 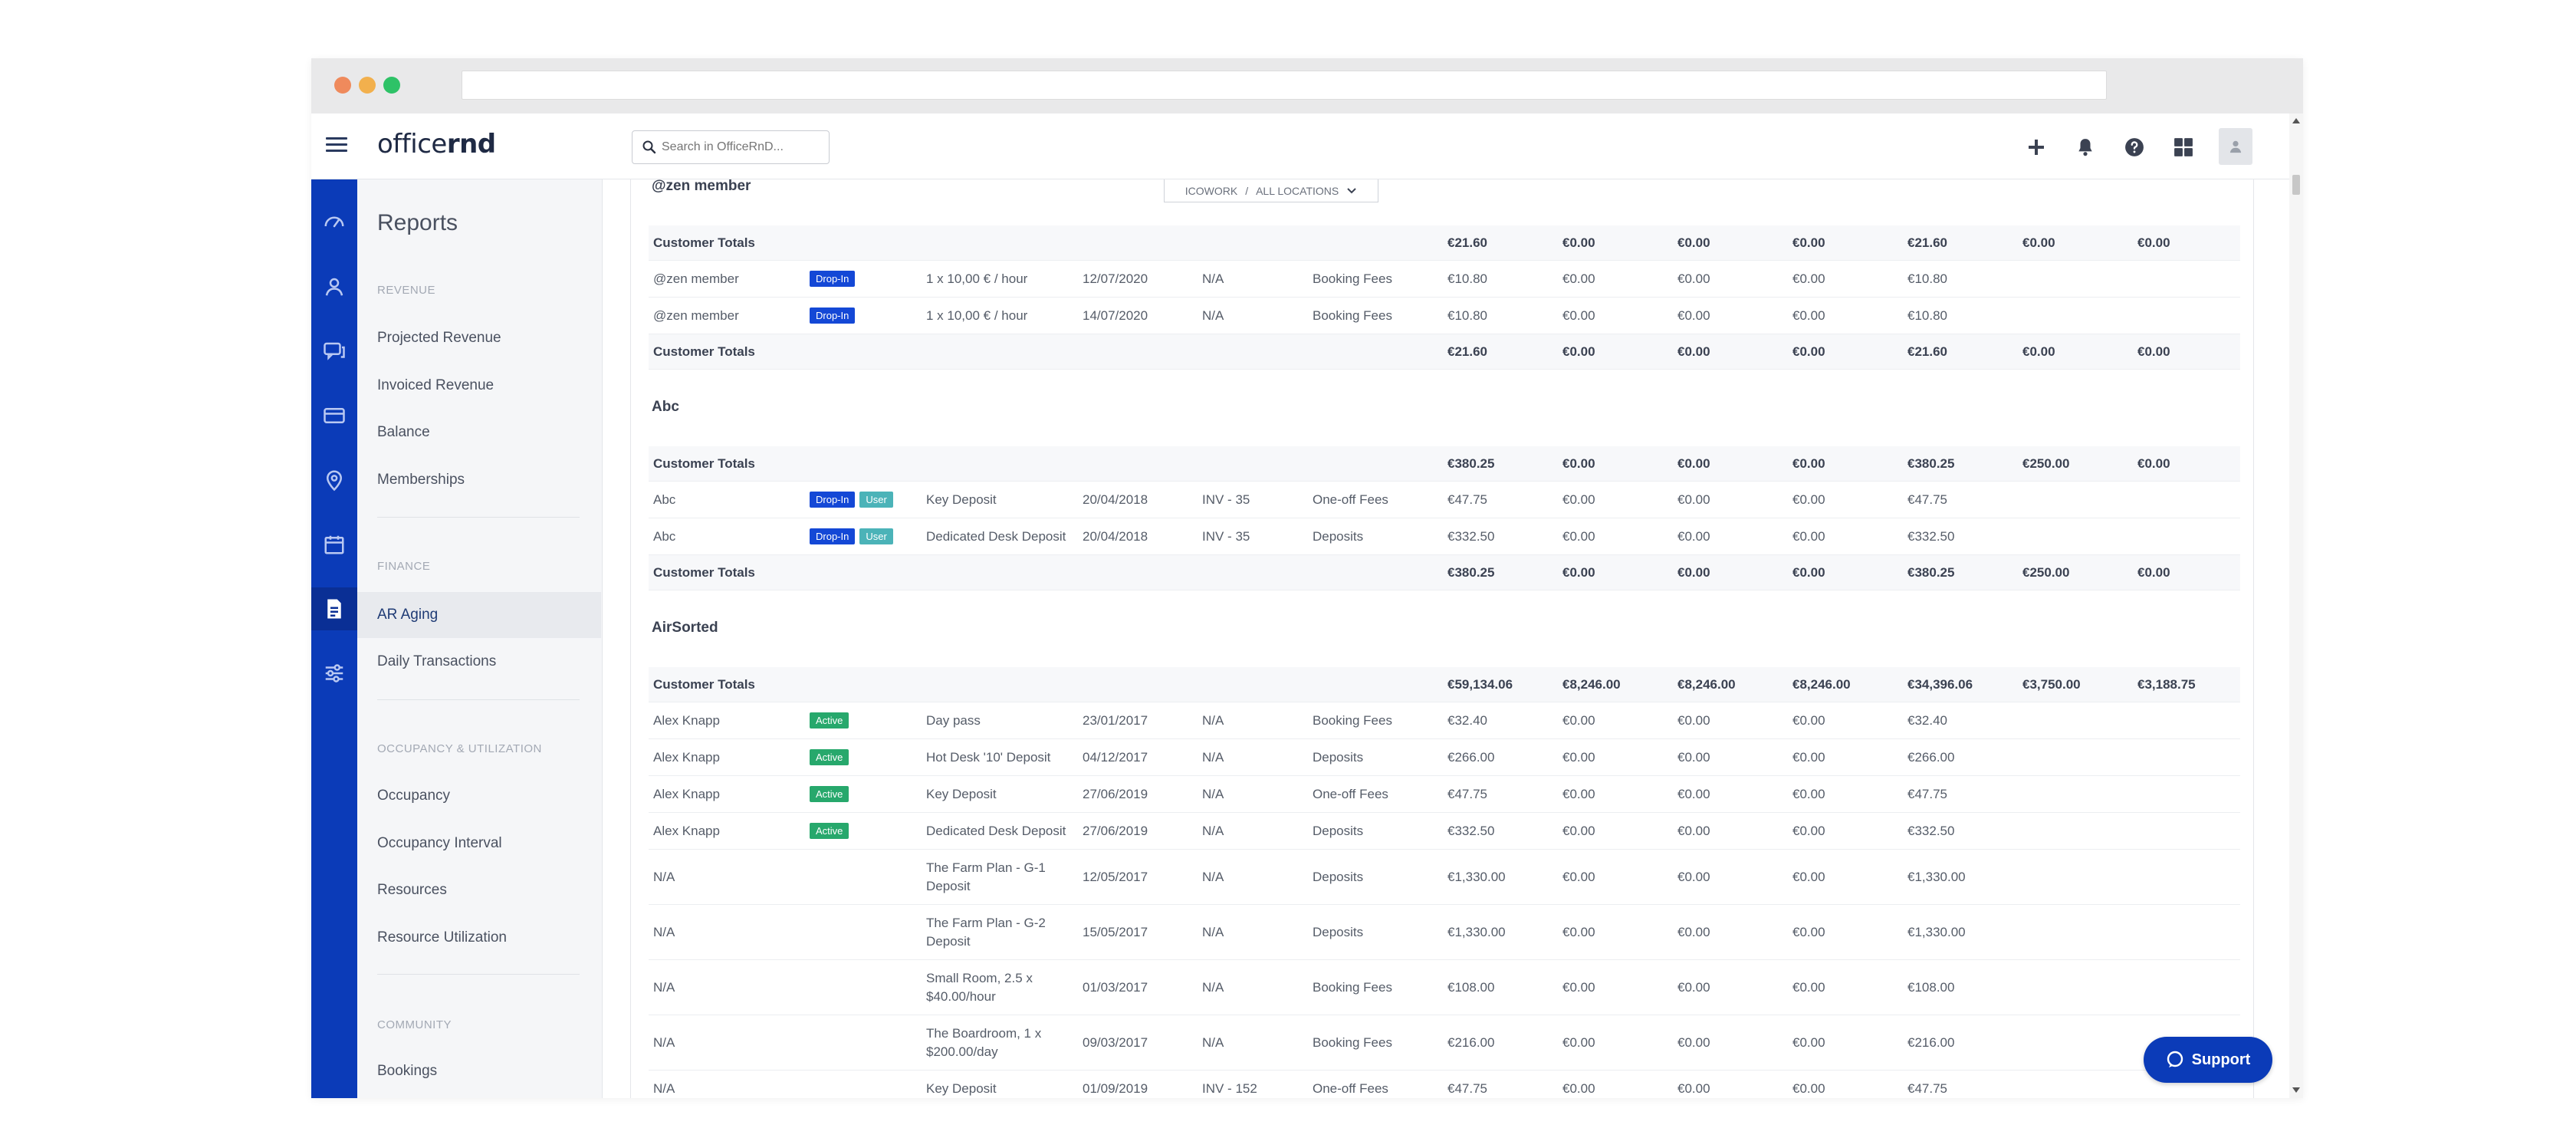 I want to click on maximize-window-dot, so click(x=392, y=85).